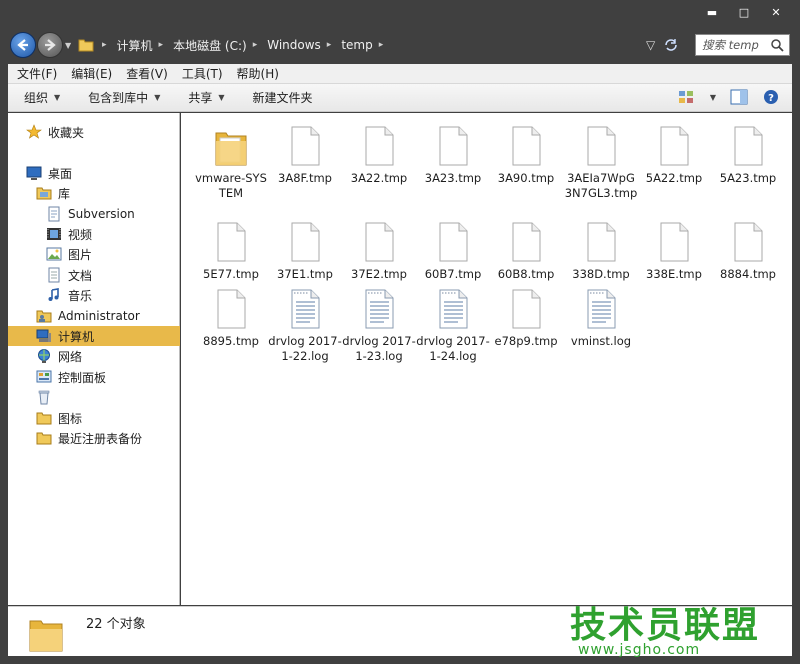  What do you see at coordinates (739, 97) in the screenshot?
I see `preview-pane-icon` at bounding box center [739, 97].